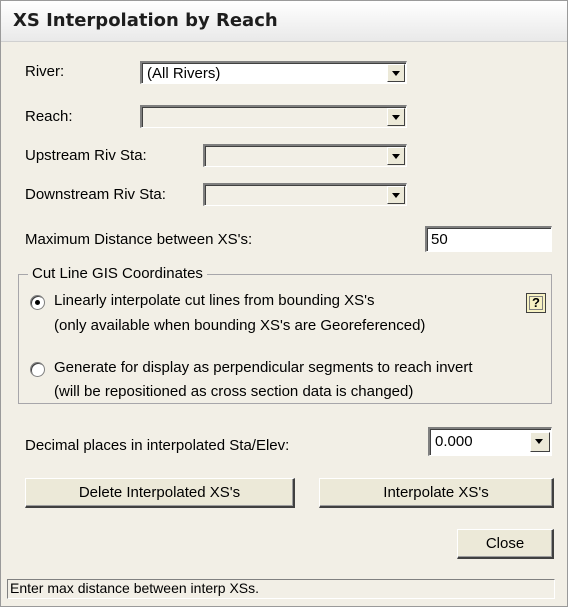 The height and width of the screenshot is (607, 568). I want to click on help-label: ?, so click(536, 302).